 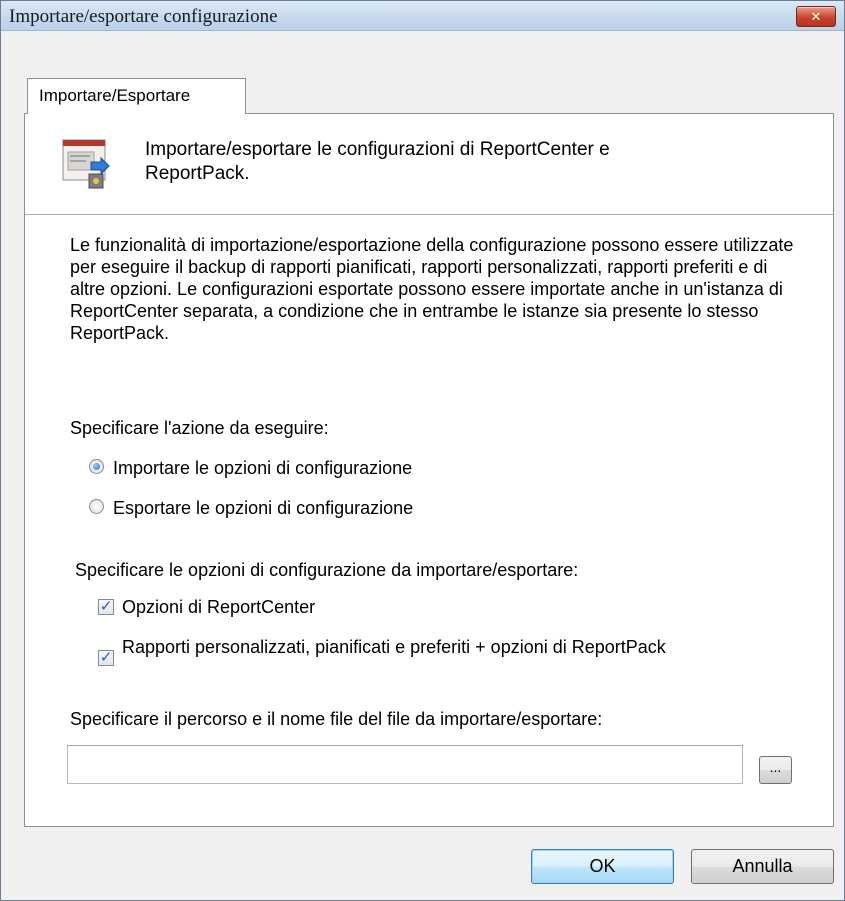 What do you see at coordinates (106, 658) in the screenshot?
I see `checkbox-reportpack-indicator: ✓` at bounding box center [106, 658].